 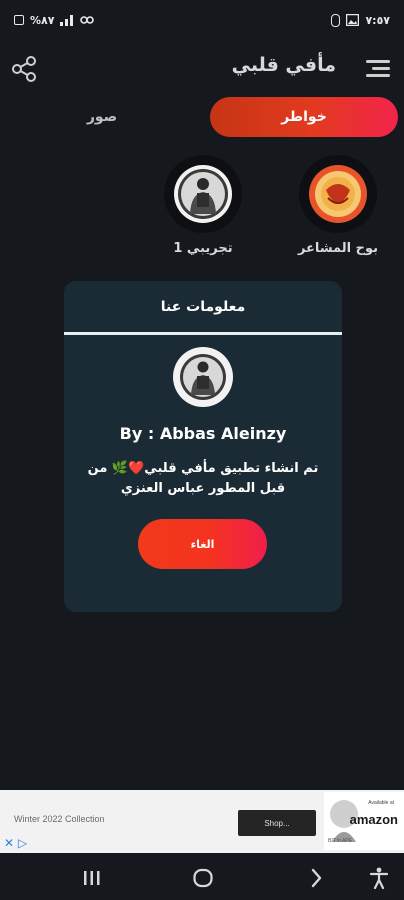 I want to click on cancel-button: الغاء, so click(x=202, y=544).